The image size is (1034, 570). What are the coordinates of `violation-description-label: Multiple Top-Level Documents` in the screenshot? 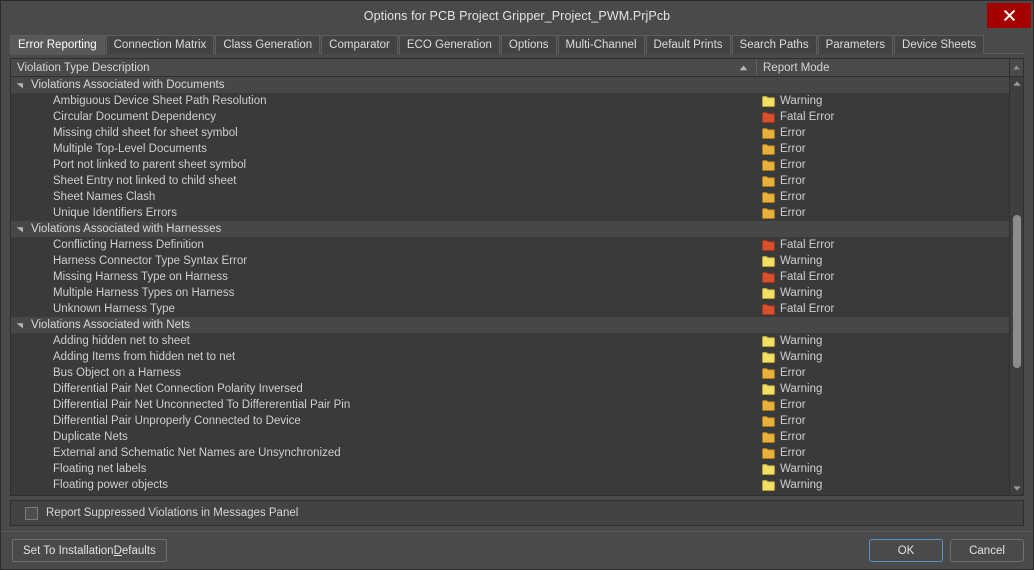 It's located at (130, 149).